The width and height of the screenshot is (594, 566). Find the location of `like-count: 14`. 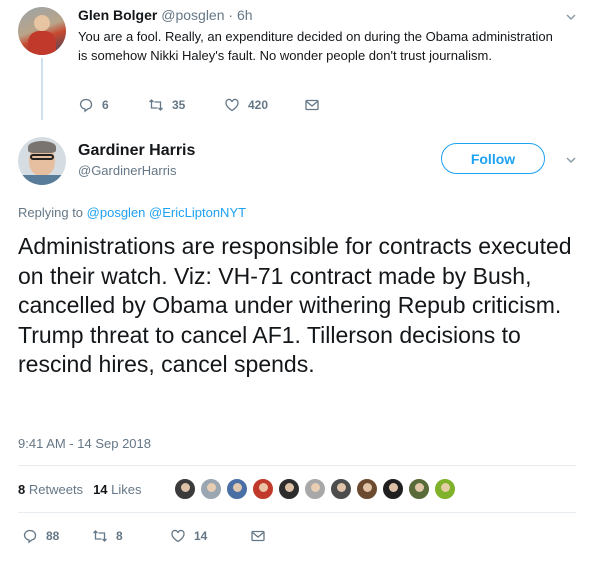

like-count: 14 is located at coordinates (201, 536).